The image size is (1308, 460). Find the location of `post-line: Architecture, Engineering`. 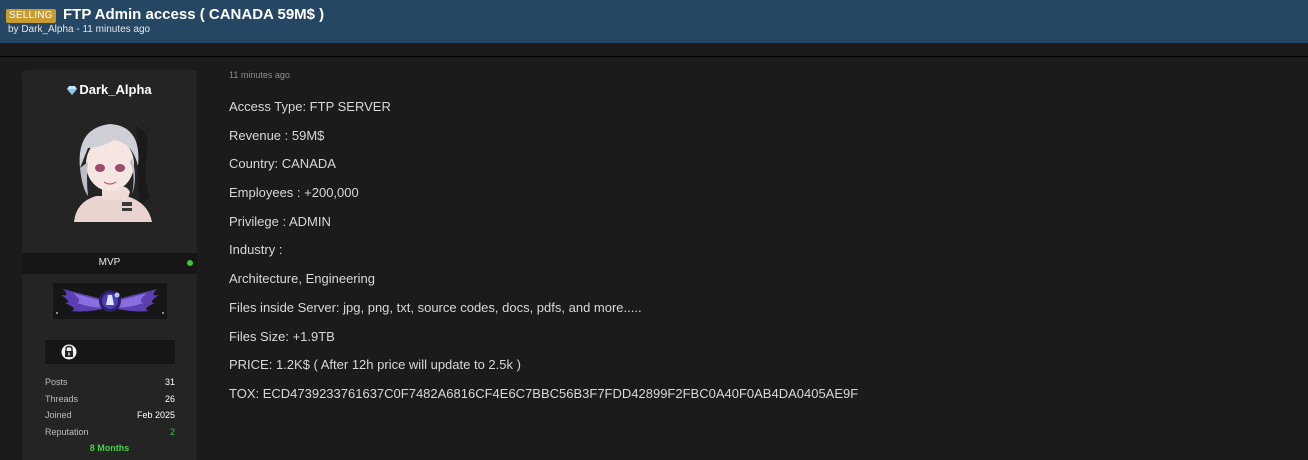

post-line: Architecture, Engineering is located at coordinates (302, 279).